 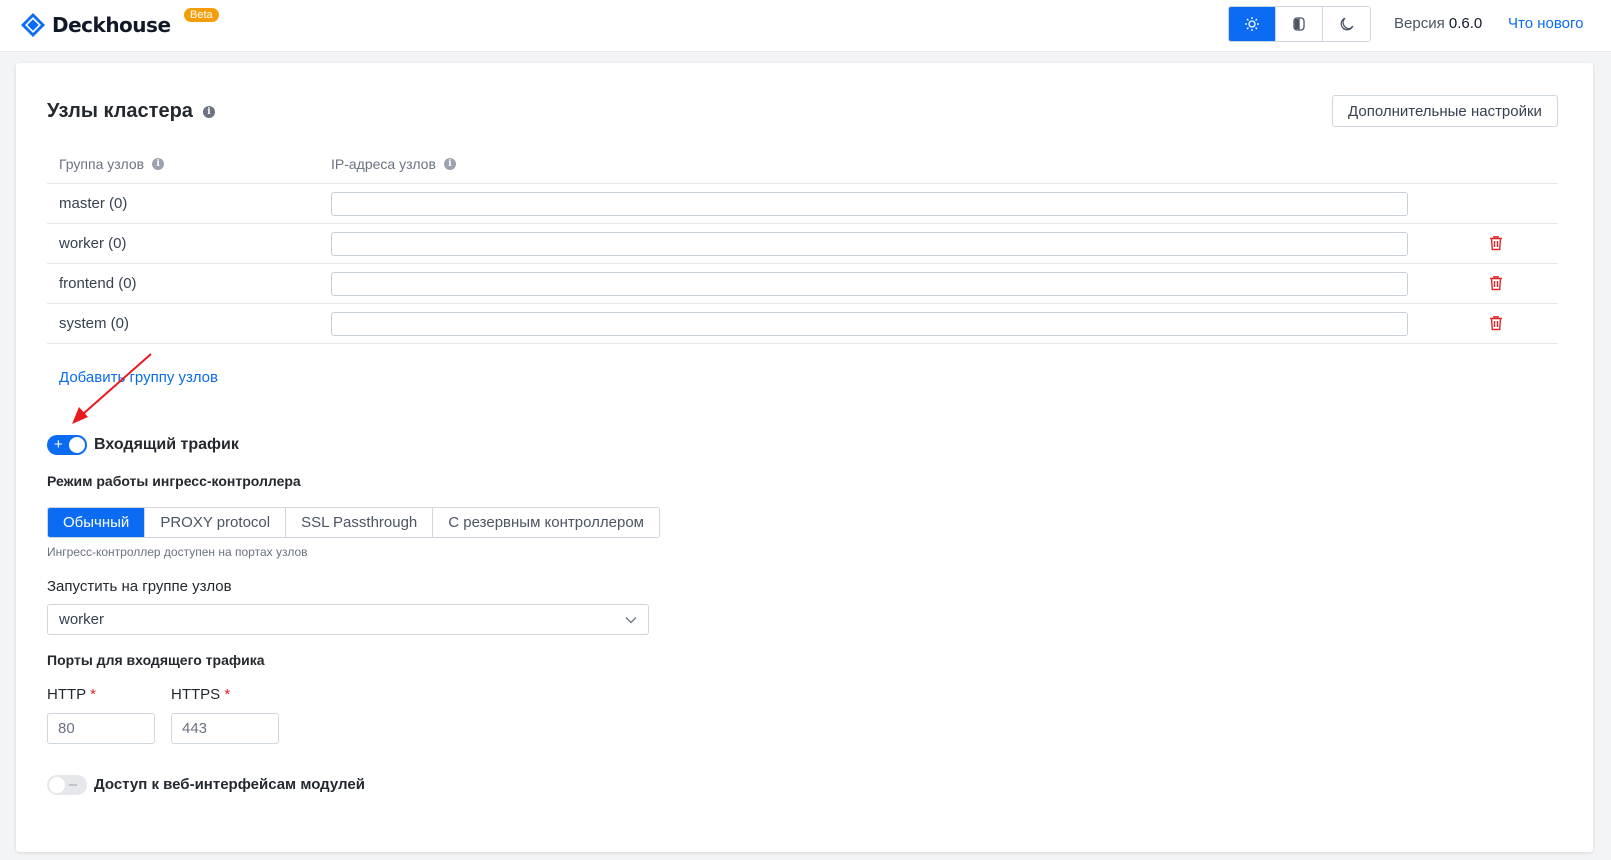 I want to click on https-port-label: HTTPS *, so click(x=200, y=694).